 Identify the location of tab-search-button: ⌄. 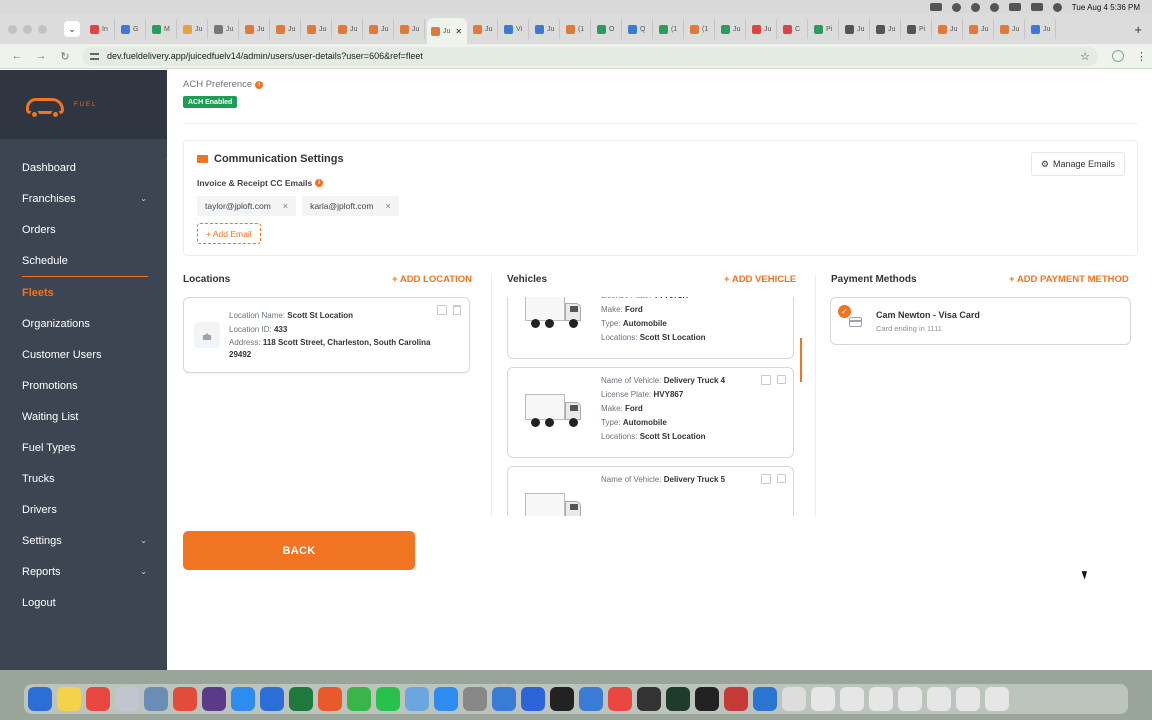
(72, 29).